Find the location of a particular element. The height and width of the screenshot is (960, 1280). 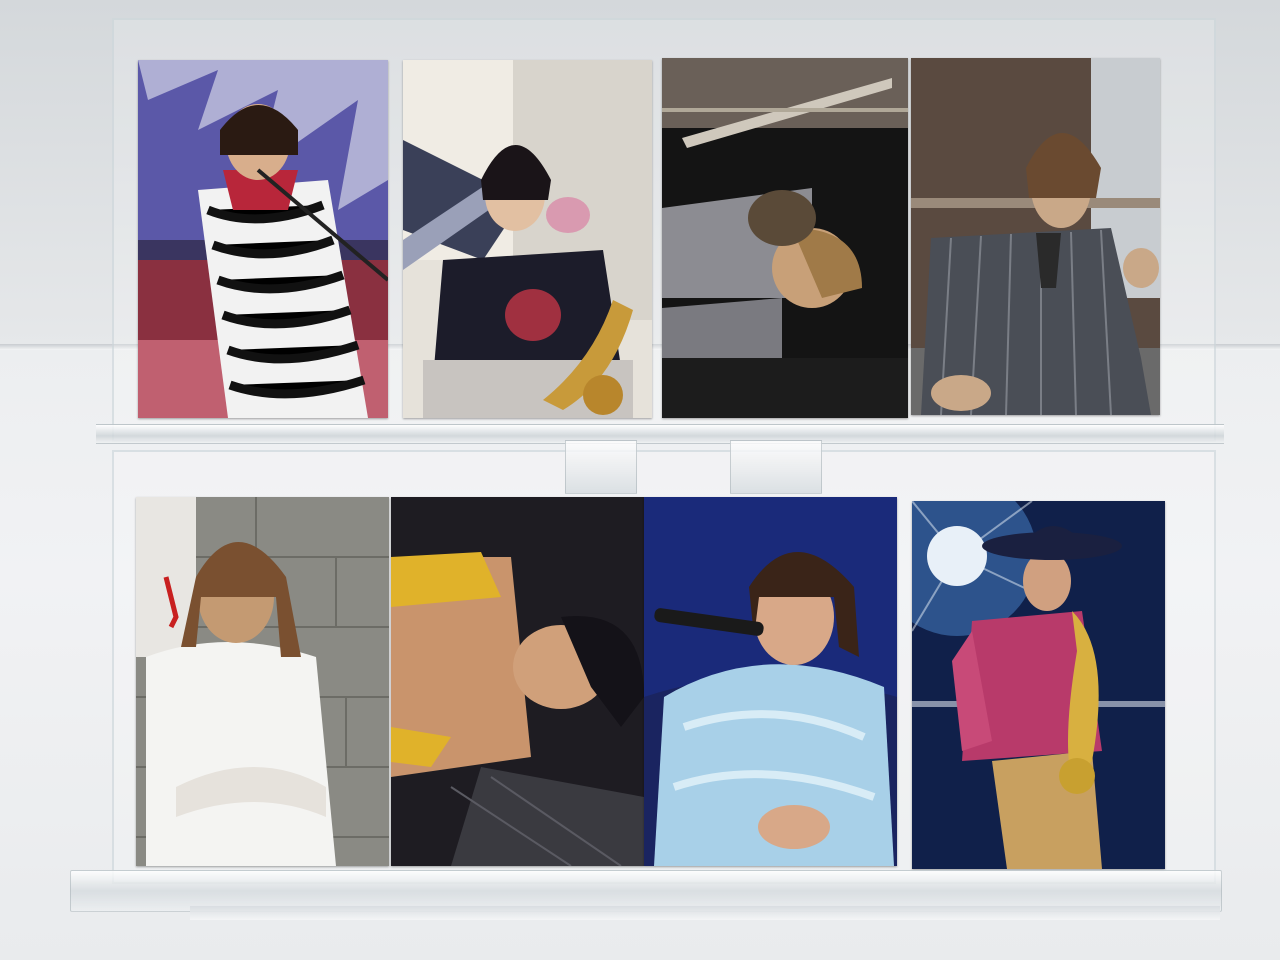

photo-white-tshirt-wall is located at coordinates (262, 681).